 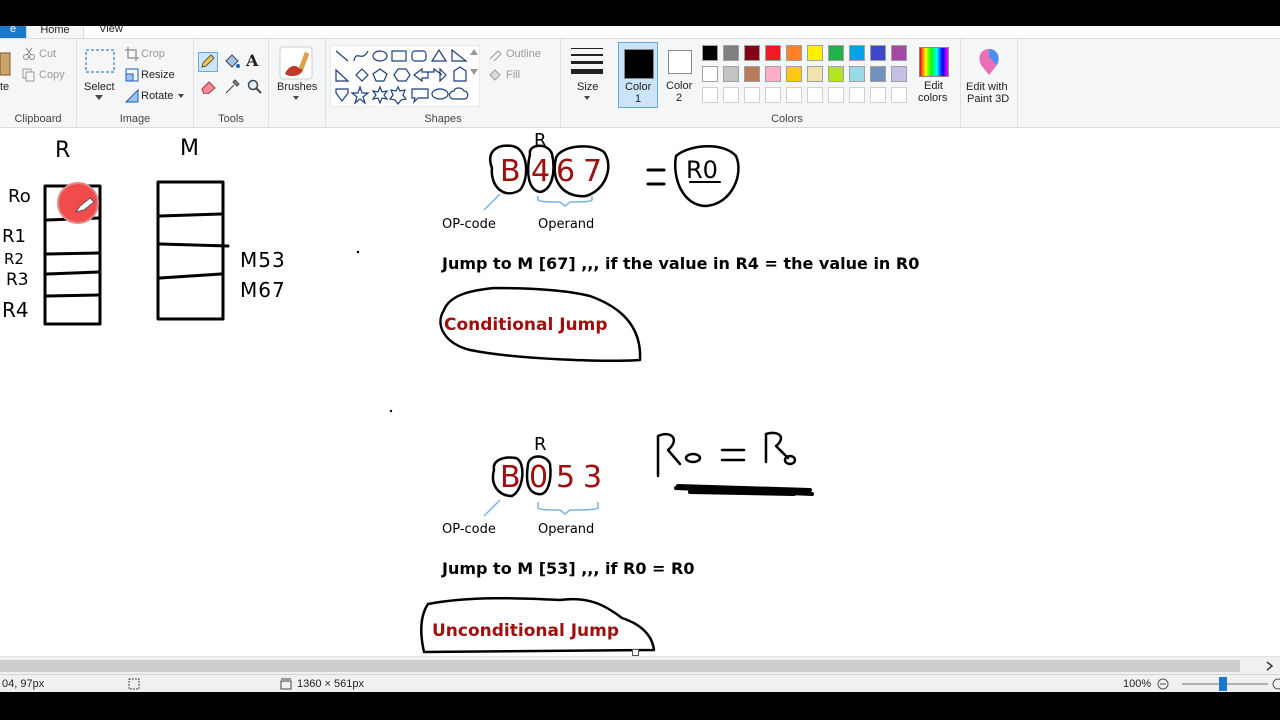 I want to click on instr1-digit-4: 4, so click(x=541, y=171).